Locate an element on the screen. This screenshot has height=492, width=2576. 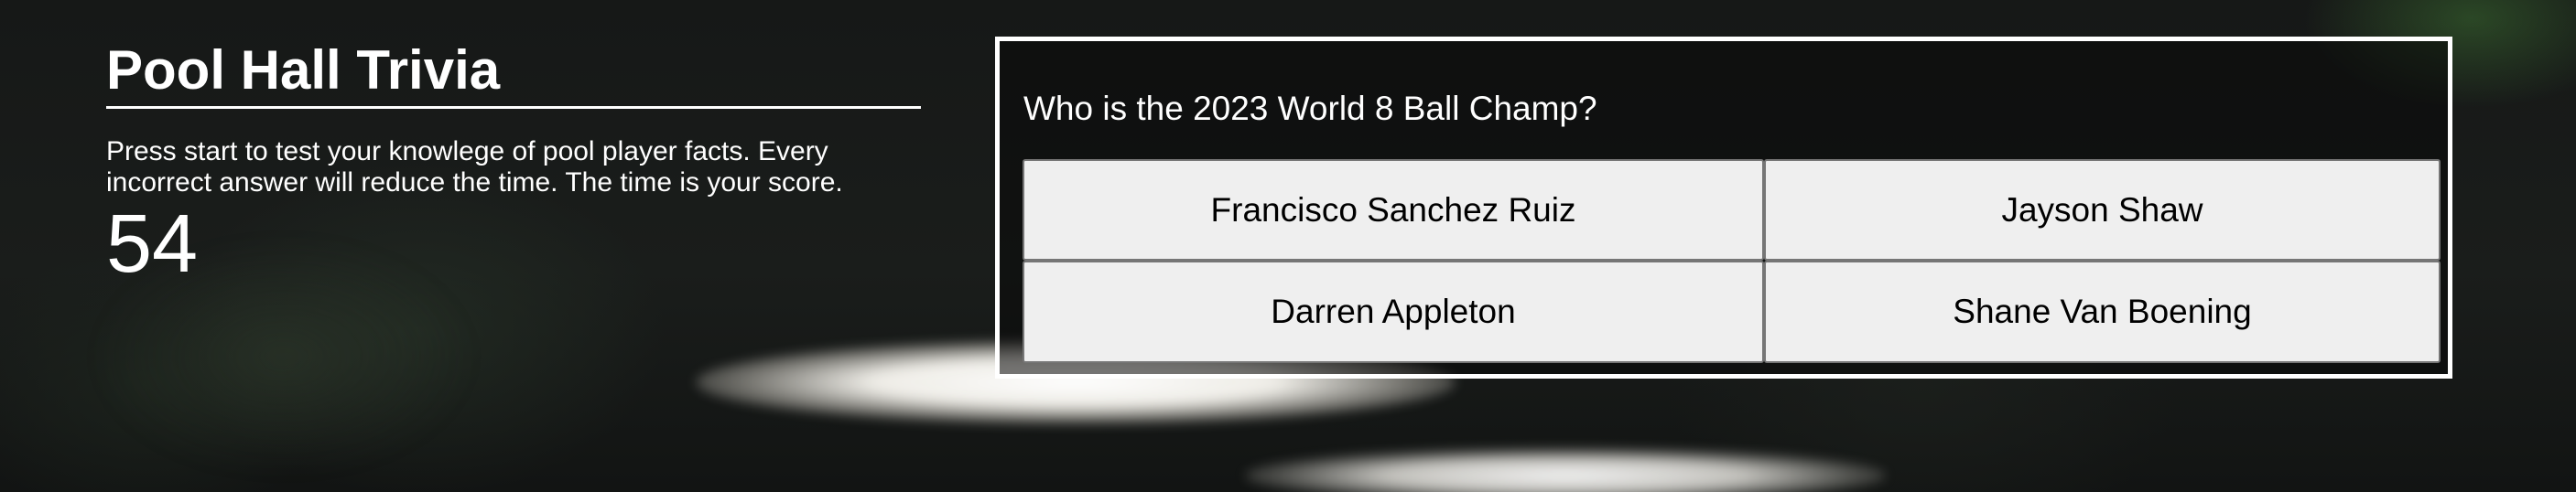
answer-button: Francisco Sanchez Ruiz is located at coordinates (1394, 210).